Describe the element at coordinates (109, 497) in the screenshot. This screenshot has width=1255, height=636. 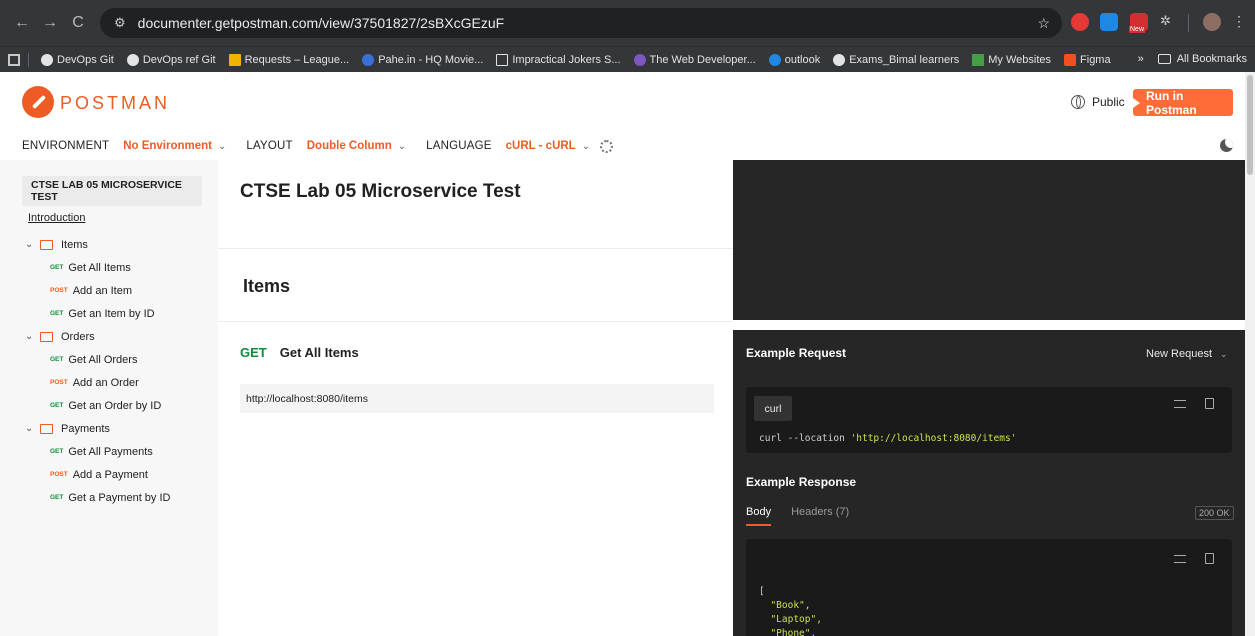
I see `sidebar-request-item: GET Get a Payment by ID` at that location.